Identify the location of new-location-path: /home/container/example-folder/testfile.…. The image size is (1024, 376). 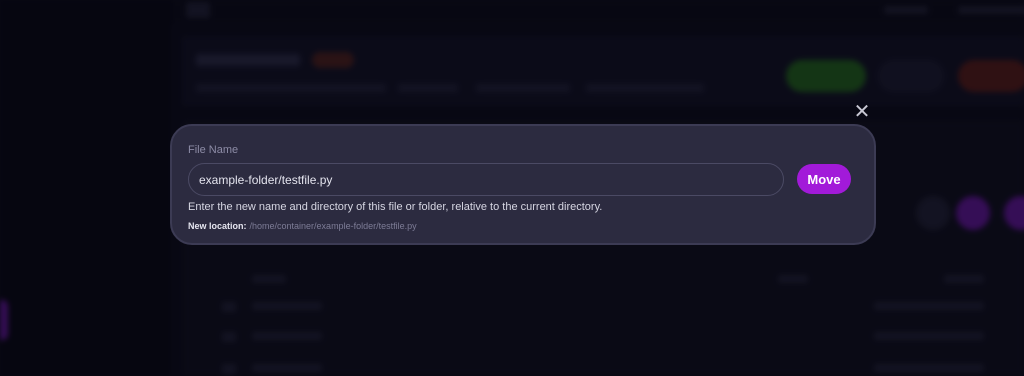
(333, 226).